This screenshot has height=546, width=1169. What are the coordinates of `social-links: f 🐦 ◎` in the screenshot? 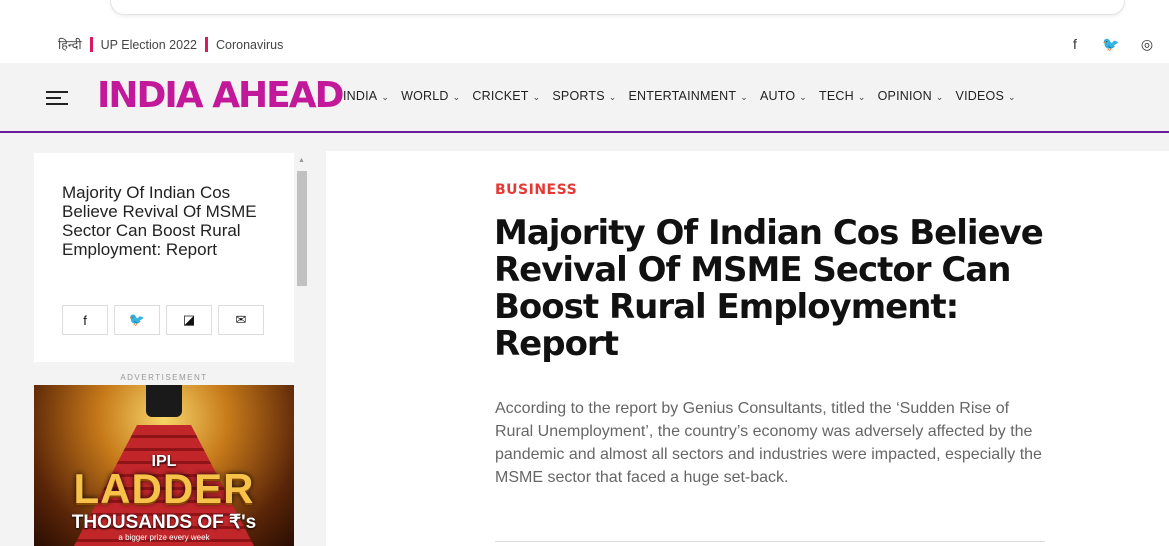 It's located at (1111, 44).